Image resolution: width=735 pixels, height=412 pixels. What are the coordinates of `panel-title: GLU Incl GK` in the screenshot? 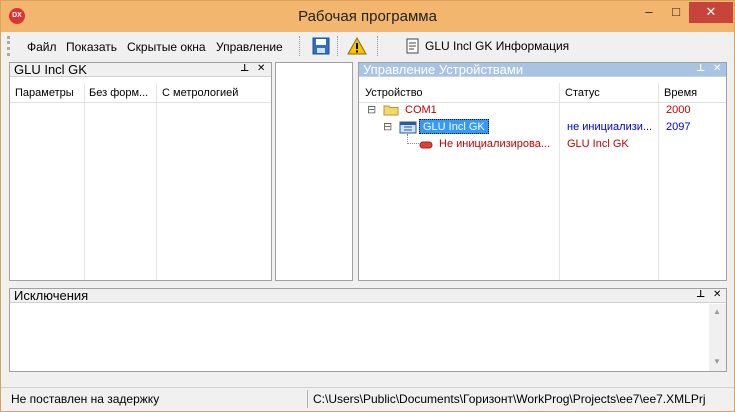 It's located at (50, 69).